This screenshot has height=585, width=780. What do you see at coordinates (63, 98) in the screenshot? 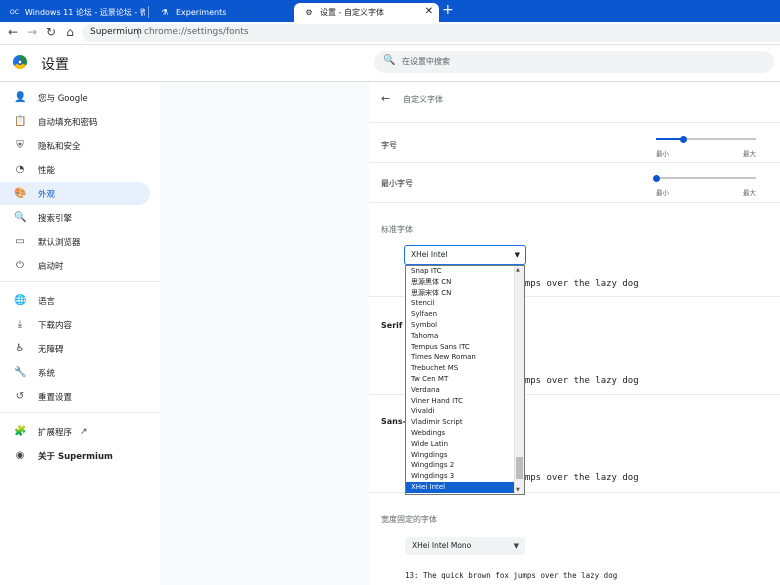
I see `sidebar-item-label: 您与 Google` at bounding box center [63, 98].